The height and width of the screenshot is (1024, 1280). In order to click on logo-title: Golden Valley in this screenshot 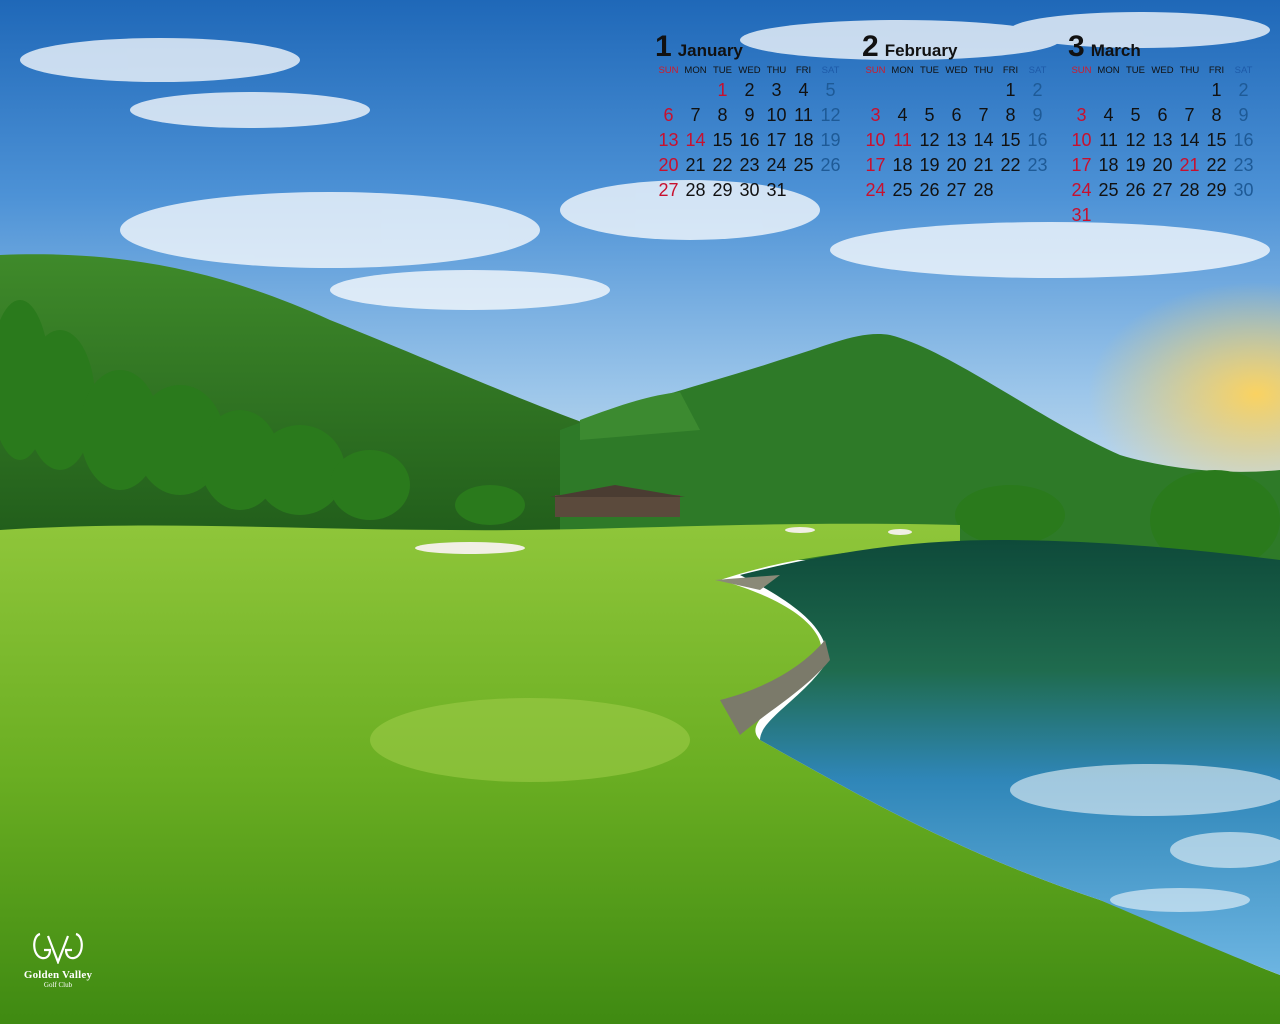, I will do `click(58, 975)`.